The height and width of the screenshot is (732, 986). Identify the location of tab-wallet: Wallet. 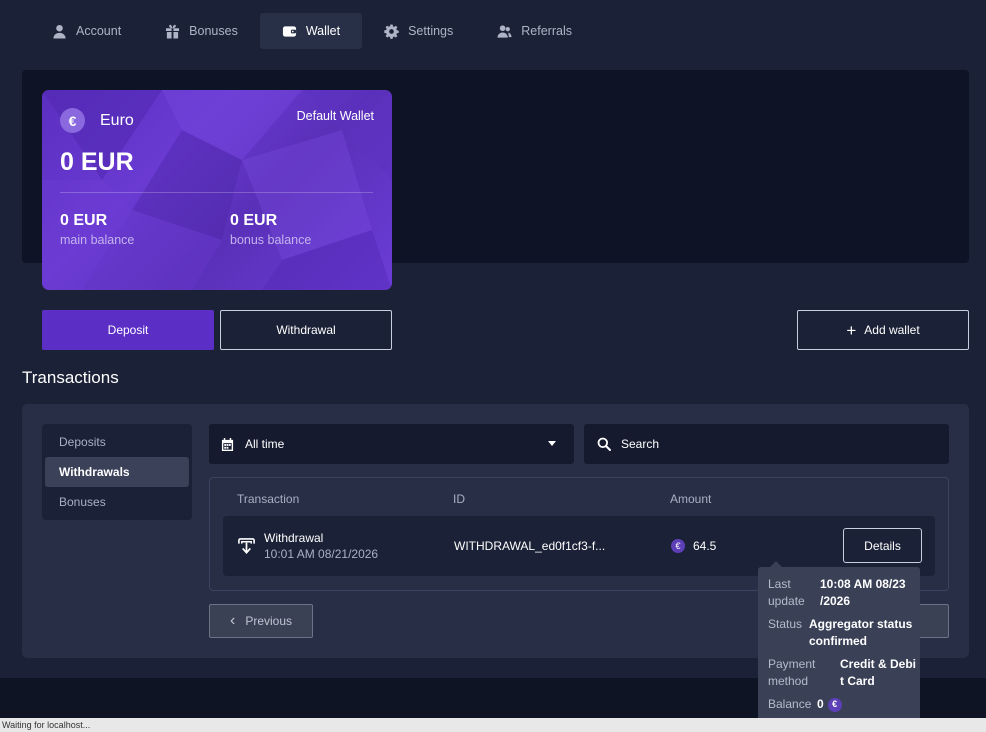
(311, 31).